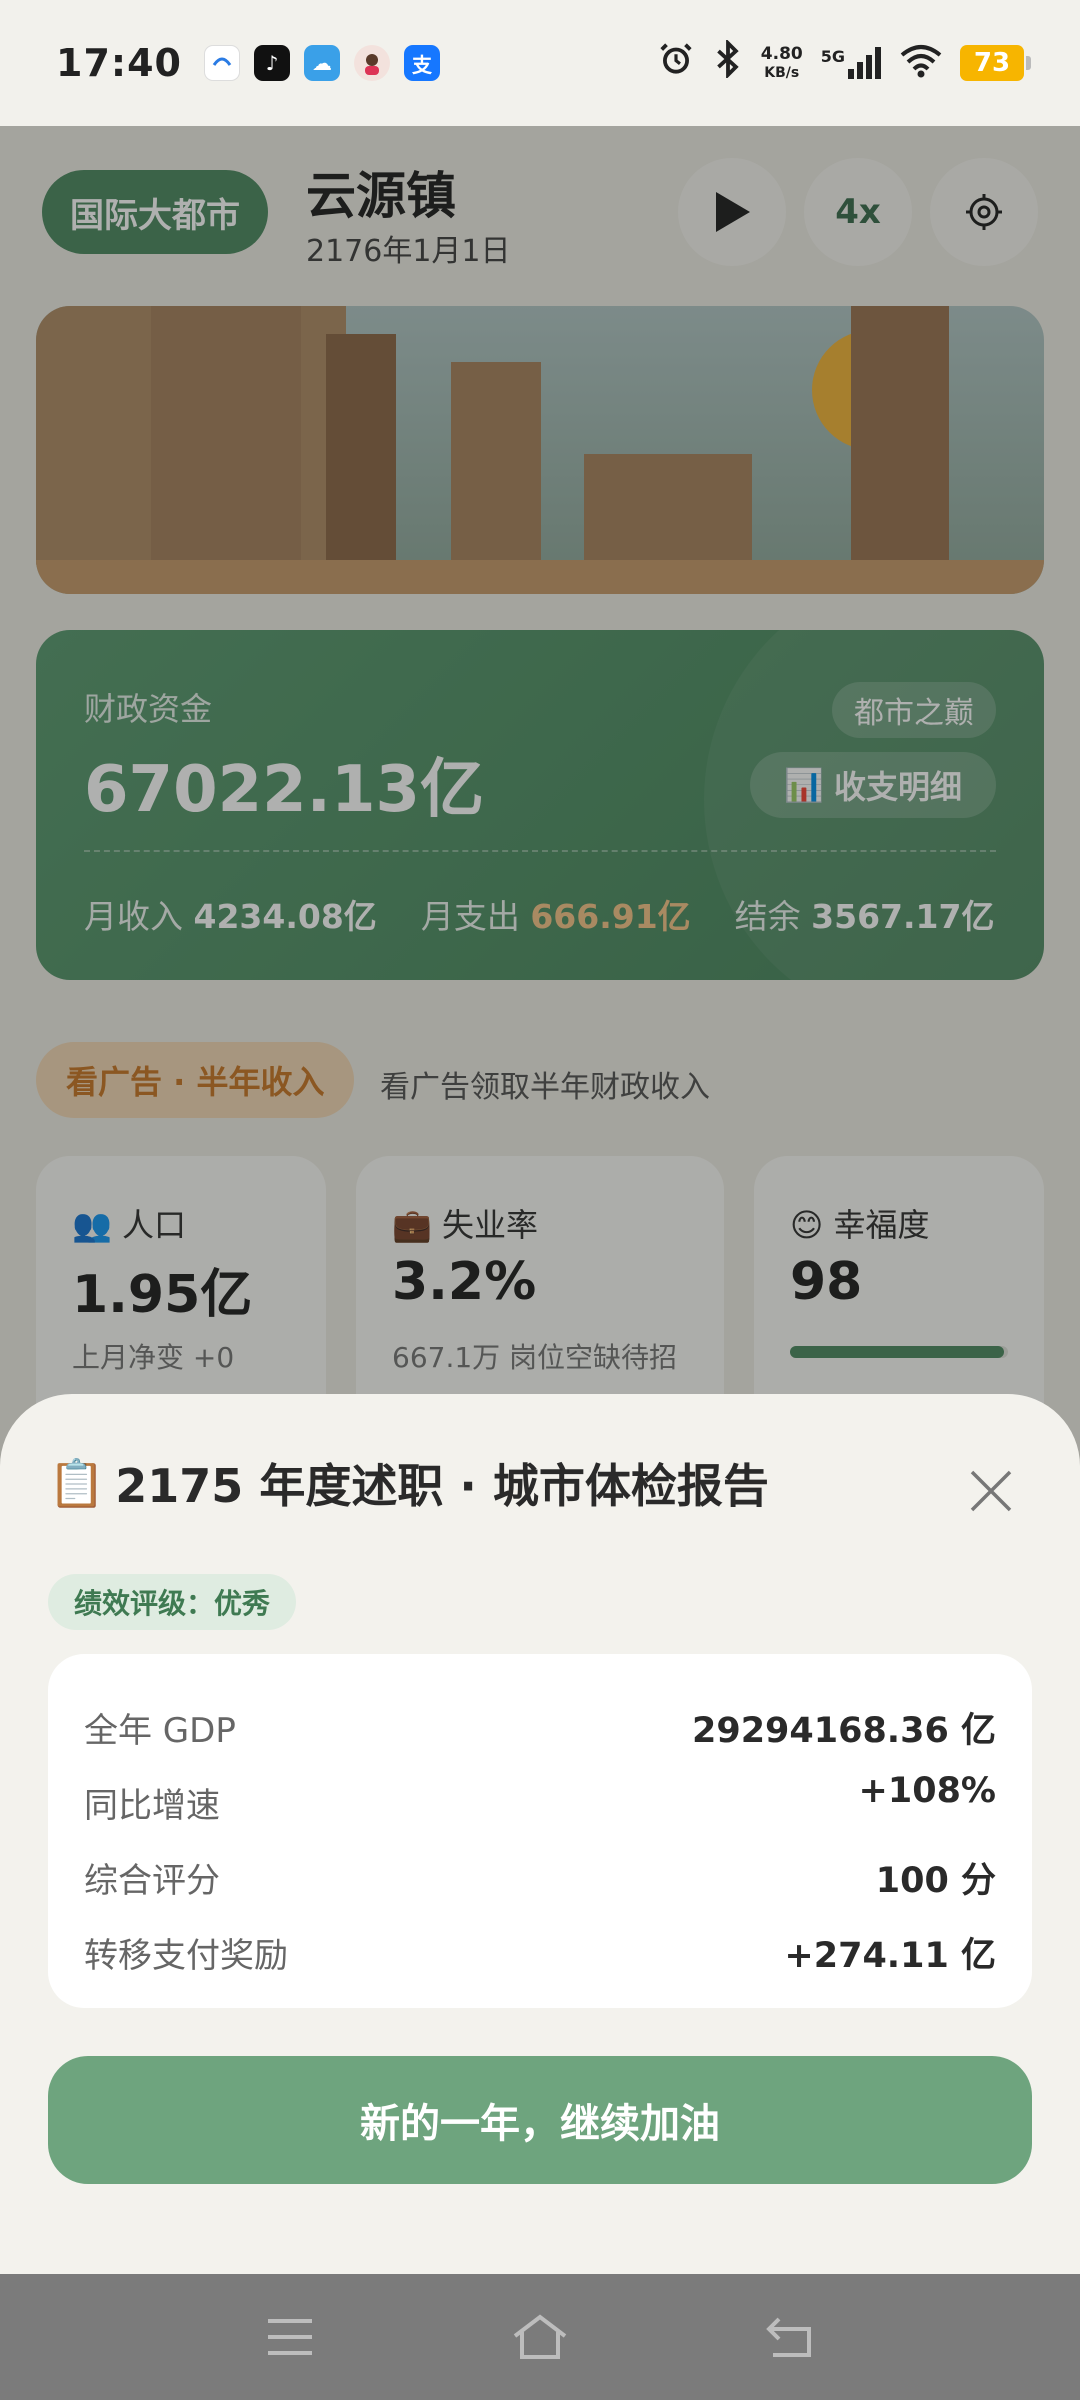 This screenshot has height=2400, width=1080. I want to click on alipay-icon: 支, so click(421, 63).